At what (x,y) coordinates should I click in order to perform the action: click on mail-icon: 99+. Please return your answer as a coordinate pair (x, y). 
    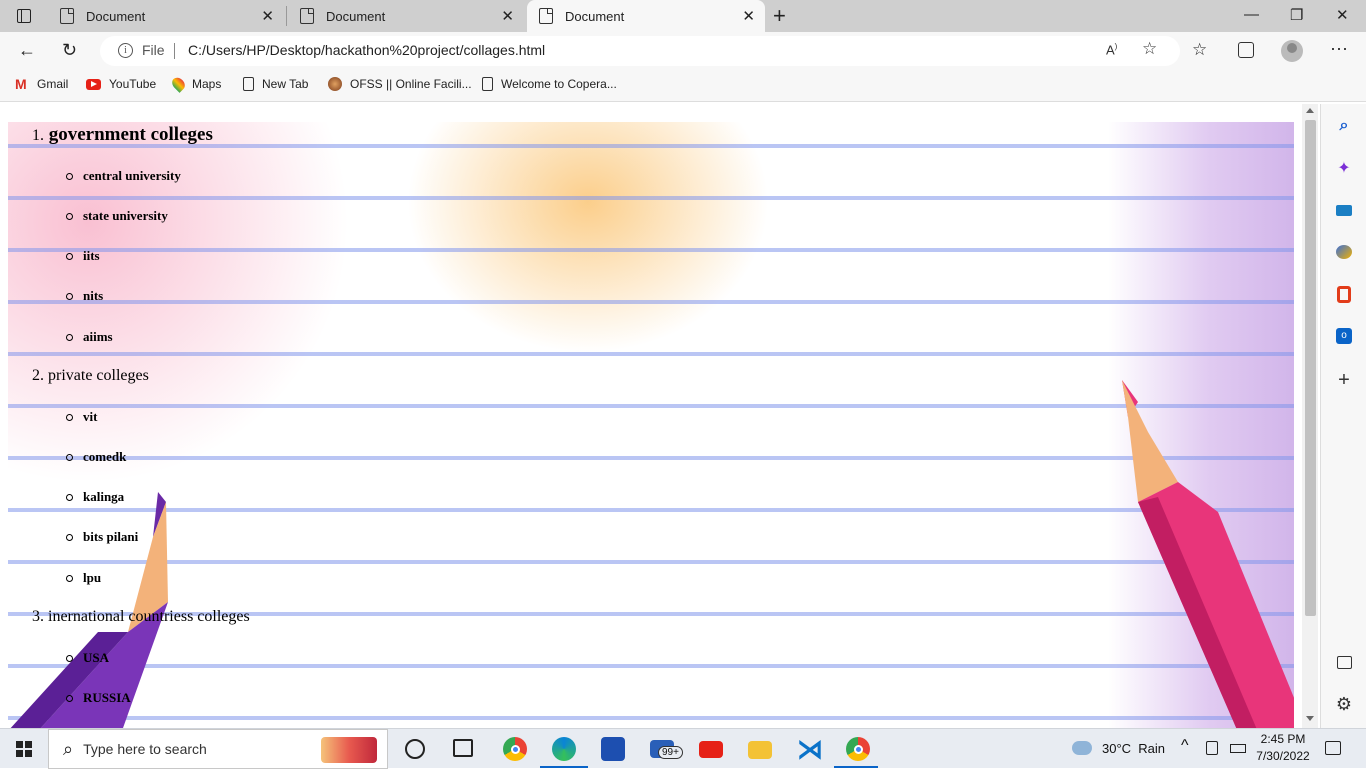
    Looking at the image, I should click on (666, 749).